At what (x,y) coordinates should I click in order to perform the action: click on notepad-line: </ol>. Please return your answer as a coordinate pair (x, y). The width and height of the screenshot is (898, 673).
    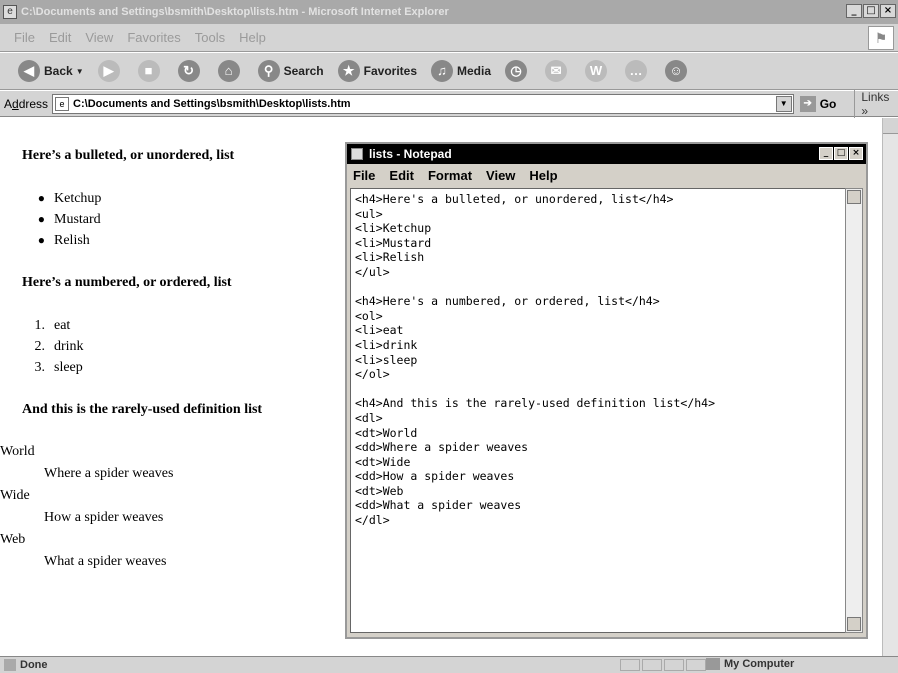
    Looking at the image, I should click on (372, 374).